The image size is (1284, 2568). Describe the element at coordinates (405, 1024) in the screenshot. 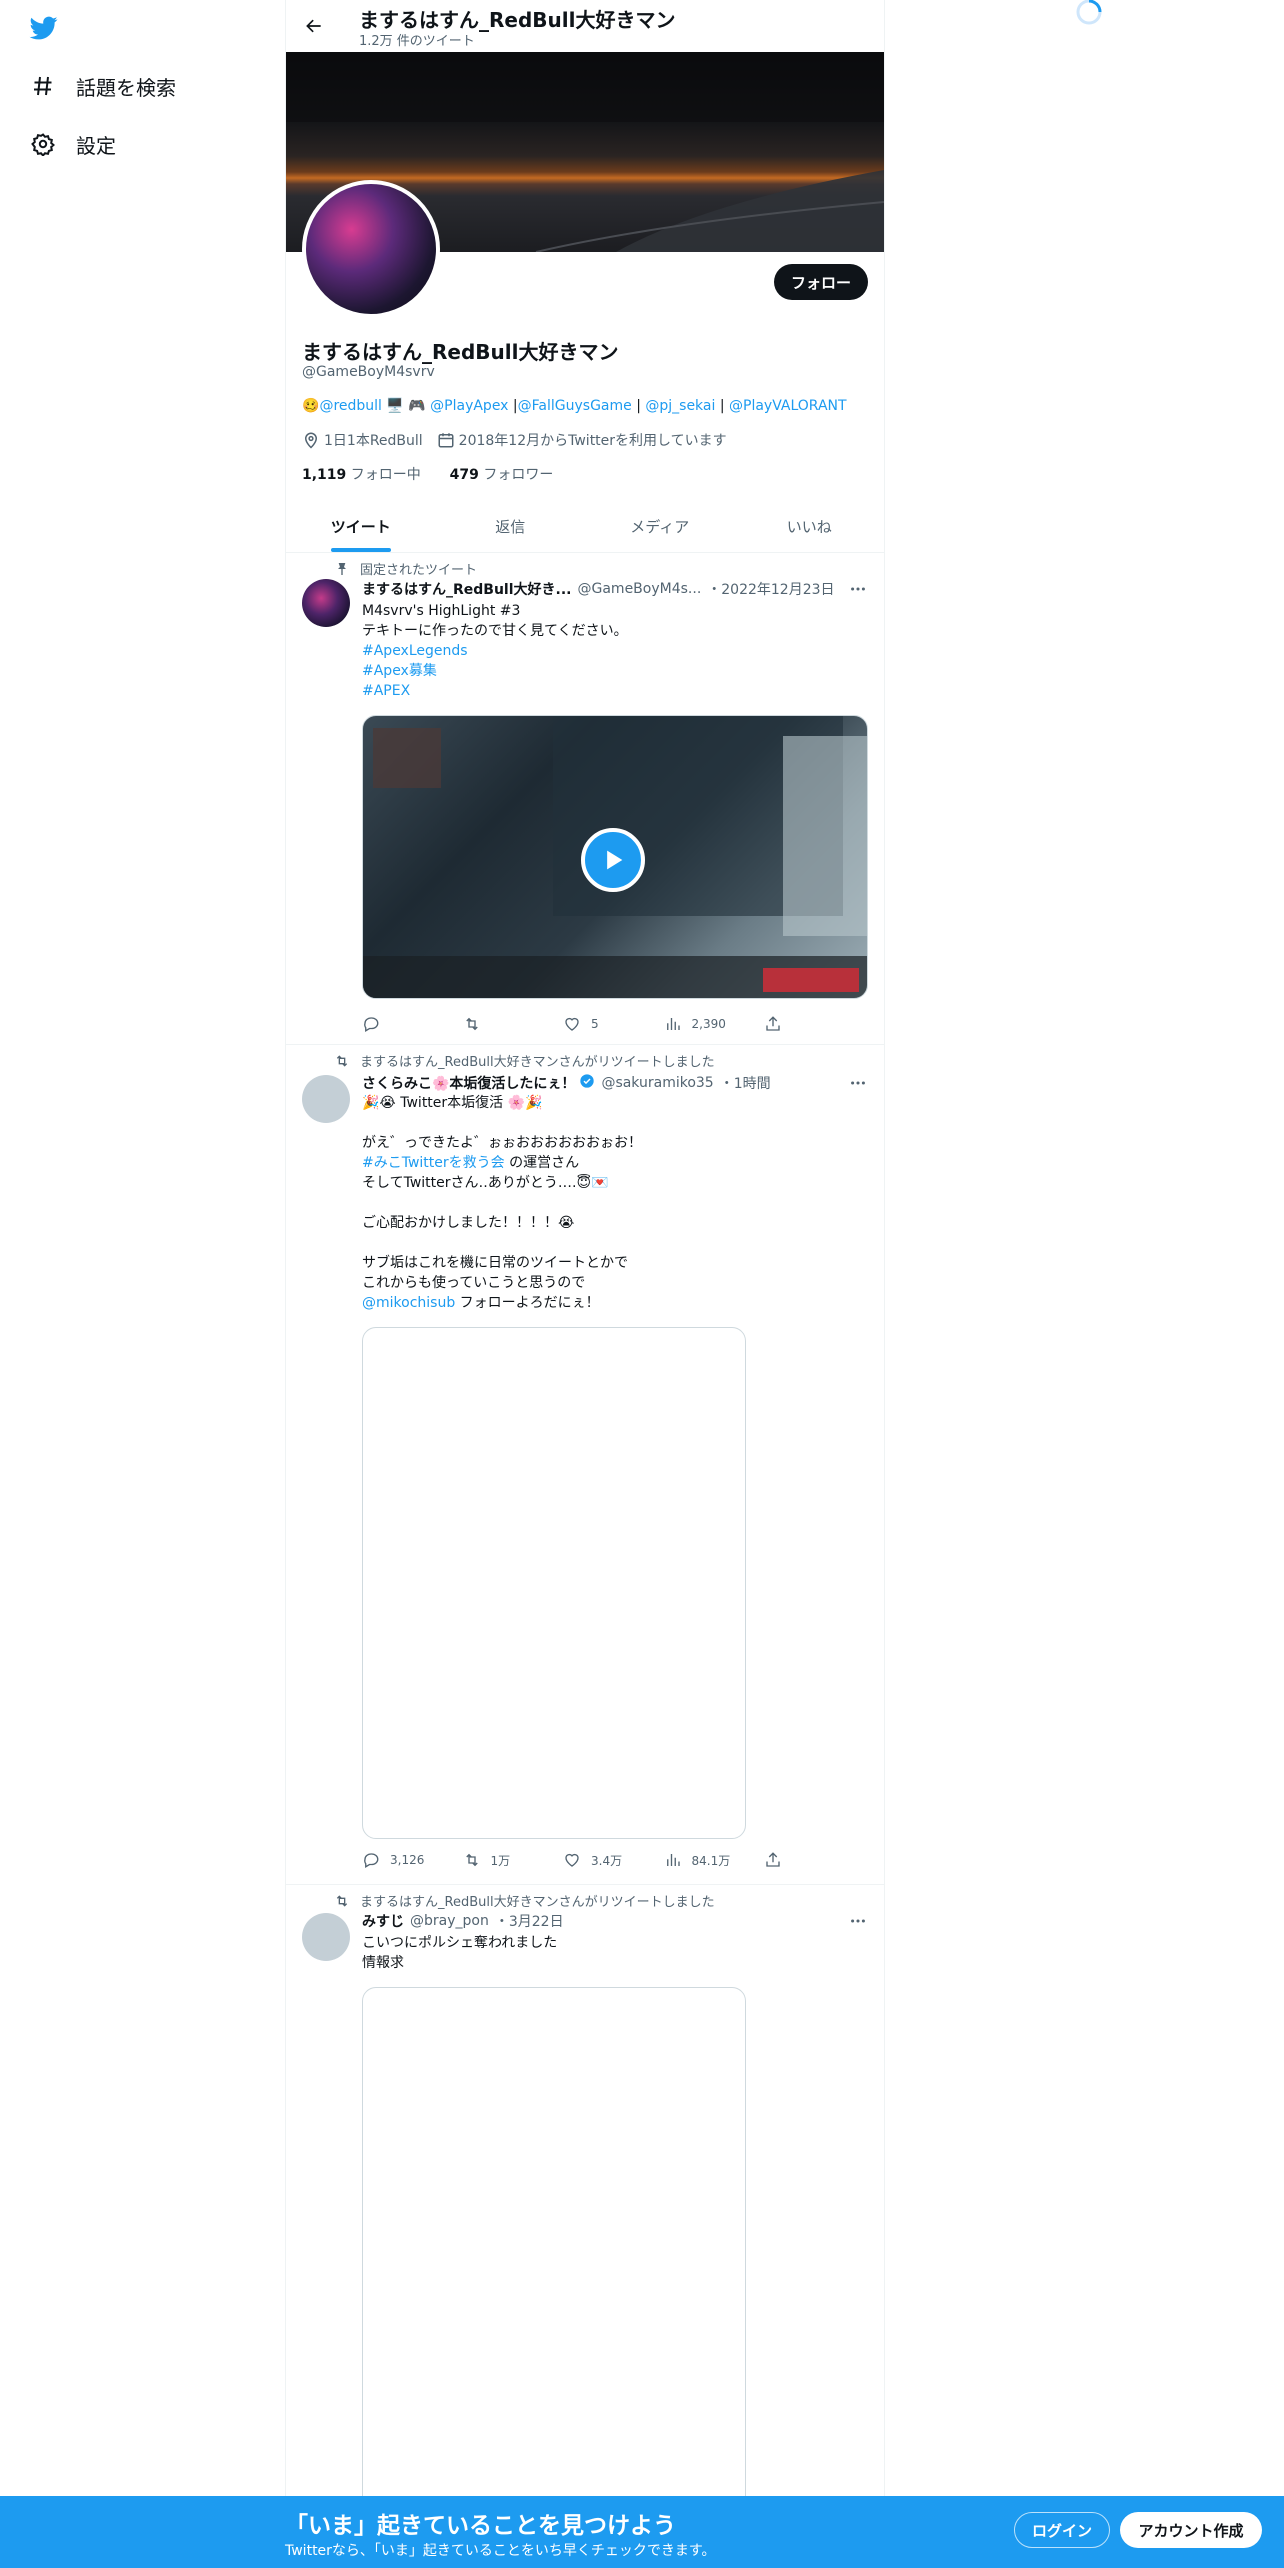

I see `reply-button` at that location.